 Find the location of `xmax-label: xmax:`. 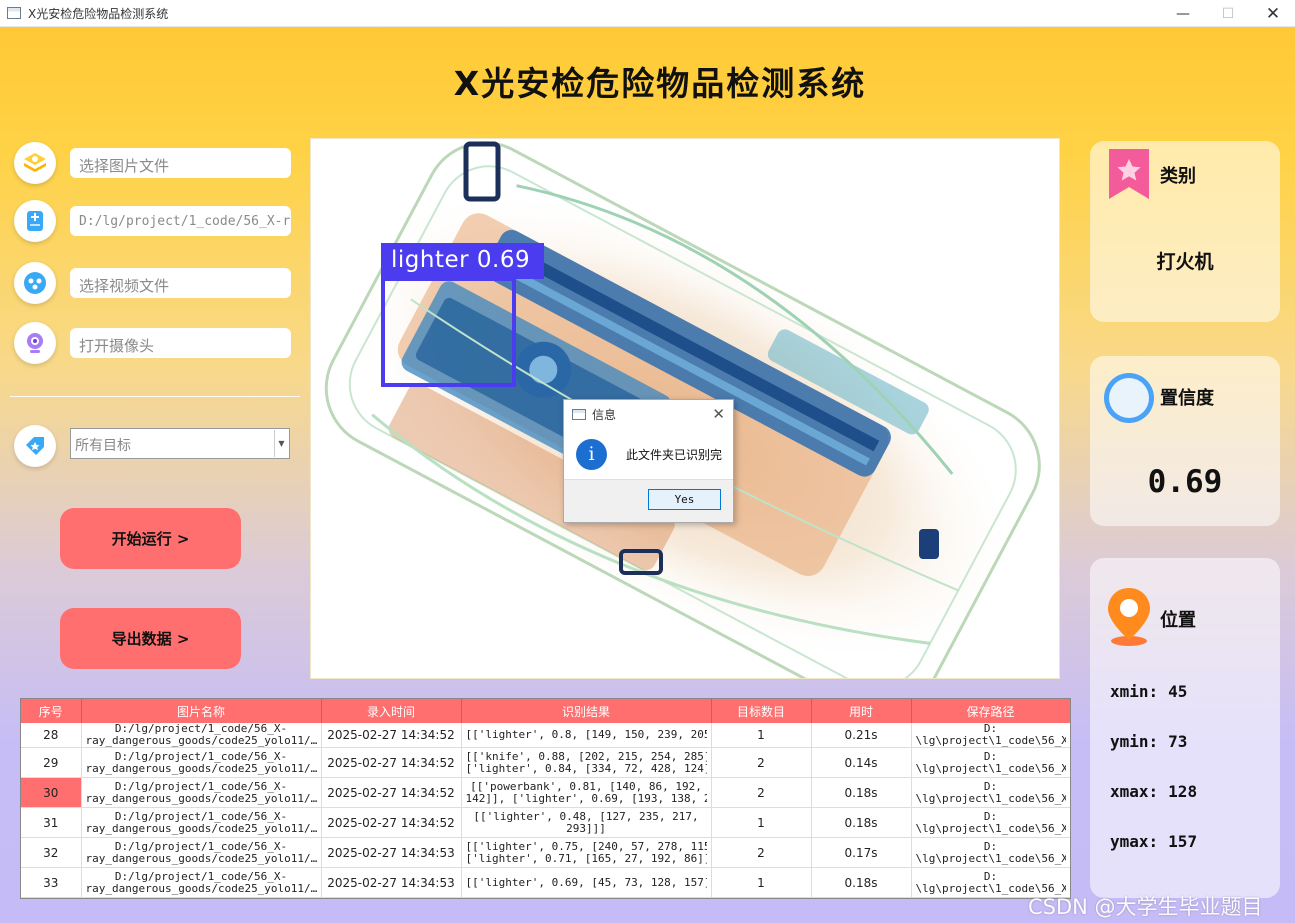

xmax-label: xmax: is located at coordinates (1134, 791).